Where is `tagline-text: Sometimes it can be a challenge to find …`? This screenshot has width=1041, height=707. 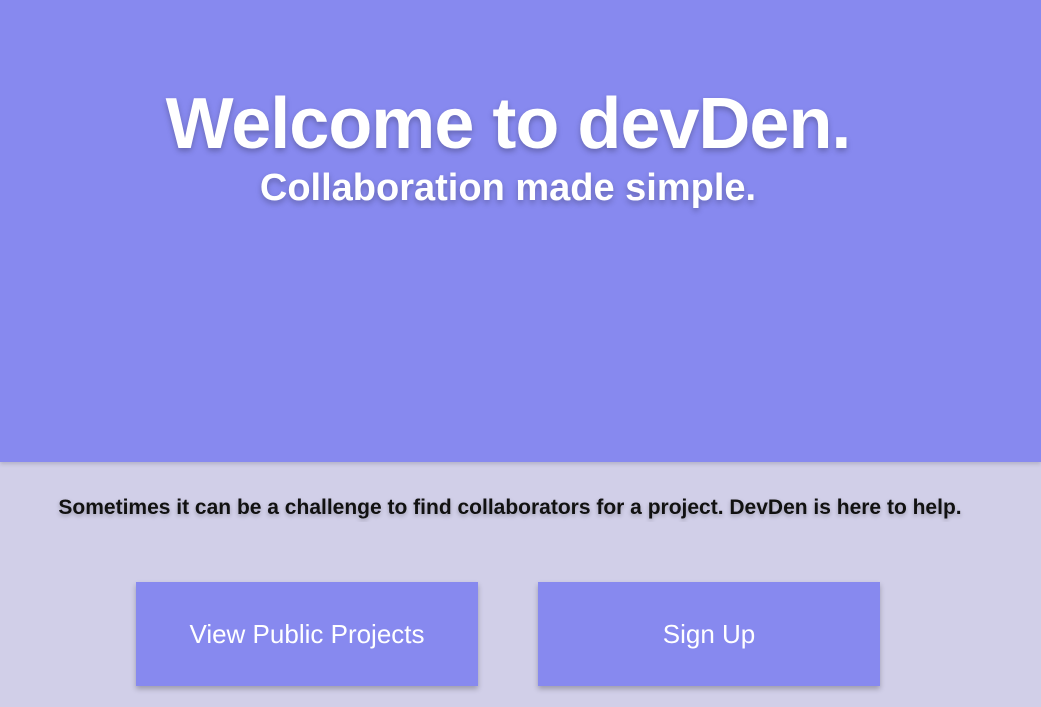
tagline-text: Sometimes it can be a challenge to find … is located at coordinates (510, 507).